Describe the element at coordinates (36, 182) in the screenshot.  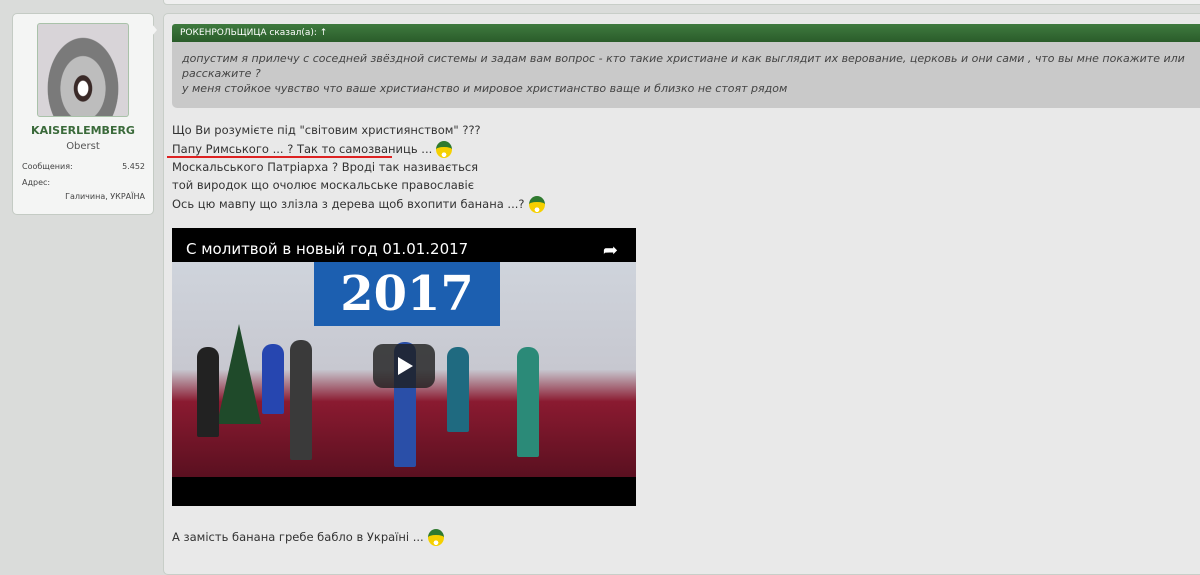
I see `address-label: Адрес:` at that location.